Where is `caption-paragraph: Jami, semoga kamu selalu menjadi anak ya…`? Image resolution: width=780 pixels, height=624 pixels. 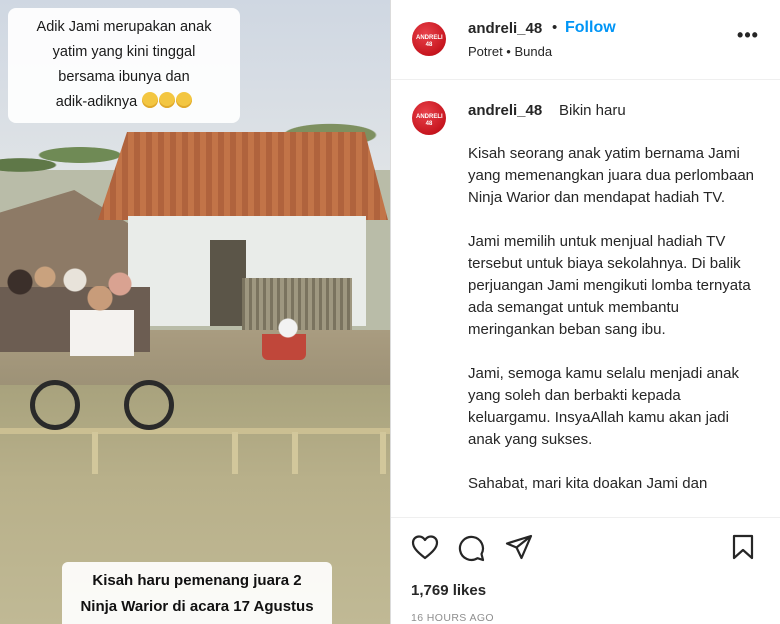
caption-paragraph: Jami, semoga kamu selalu menjadi anak ya… is located at coordinates (603, 406).